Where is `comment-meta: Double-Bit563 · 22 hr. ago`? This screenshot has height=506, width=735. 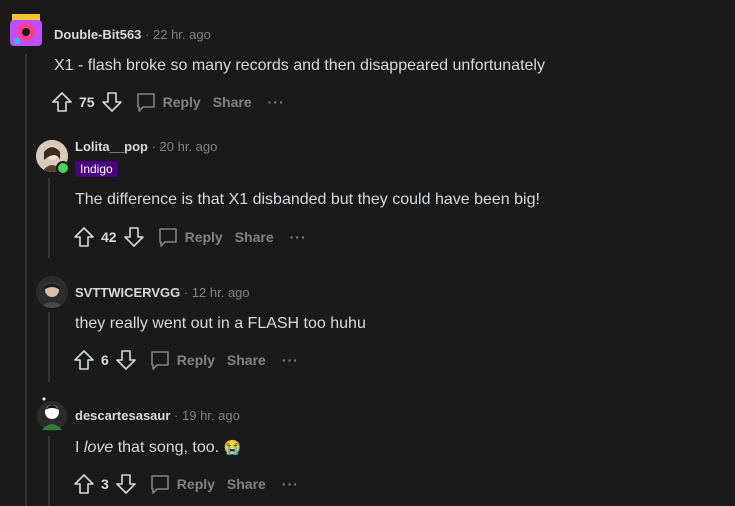 comment-meta: Double-Bit563 · 22 hr. ago is located at coordinates (132, 34).